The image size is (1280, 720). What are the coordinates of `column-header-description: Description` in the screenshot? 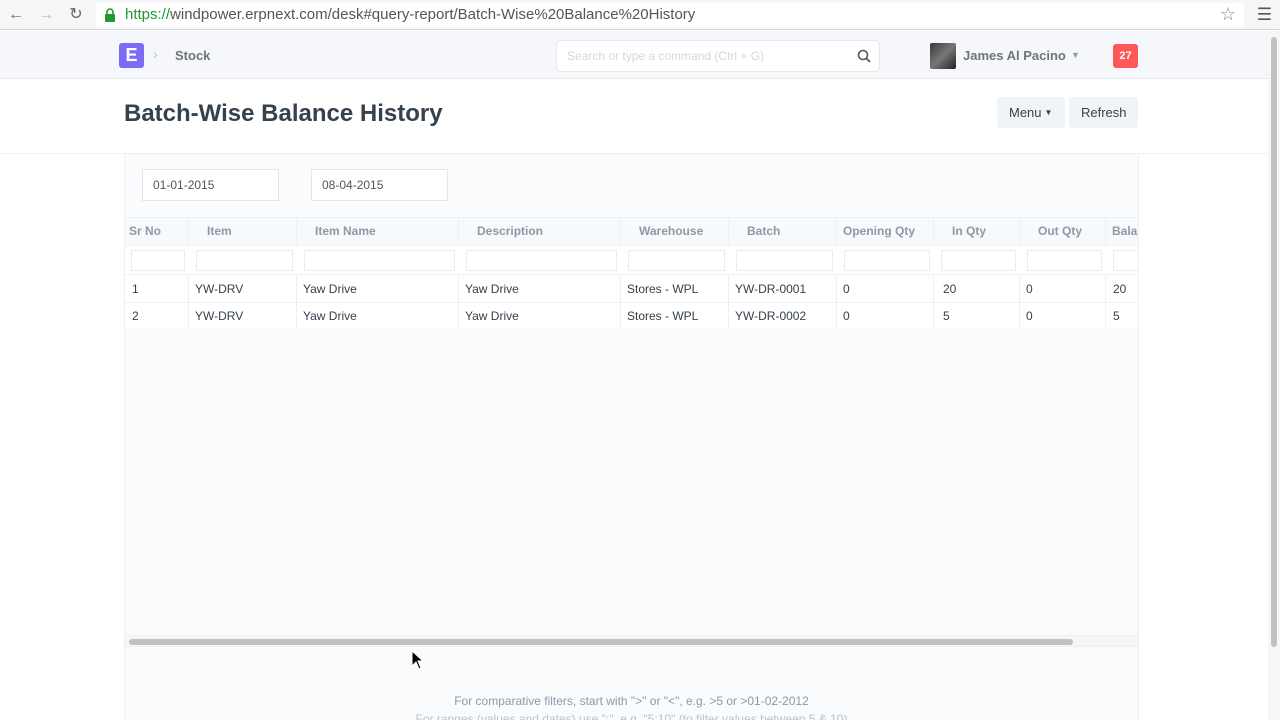 It's located at (540, 231).